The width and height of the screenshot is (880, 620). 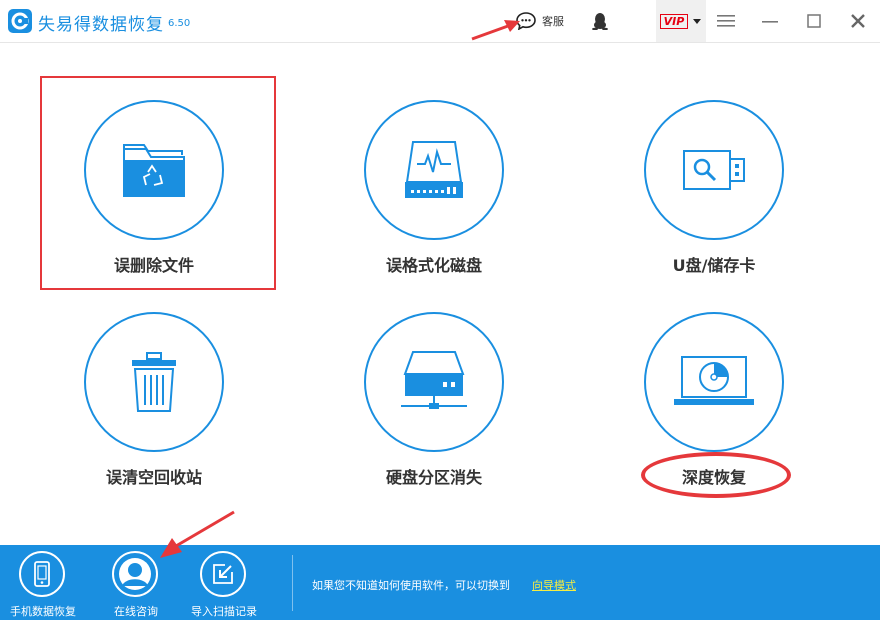 I want to click on tile-deleted-files: 误删除文件, so click(x=156, y=200).